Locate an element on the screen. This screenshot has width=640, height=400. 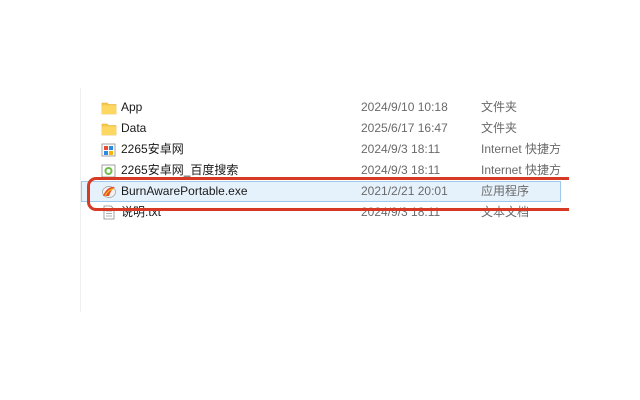
file-name: 2265安卓网_百度搜索 is located at coordinates (180, 170).